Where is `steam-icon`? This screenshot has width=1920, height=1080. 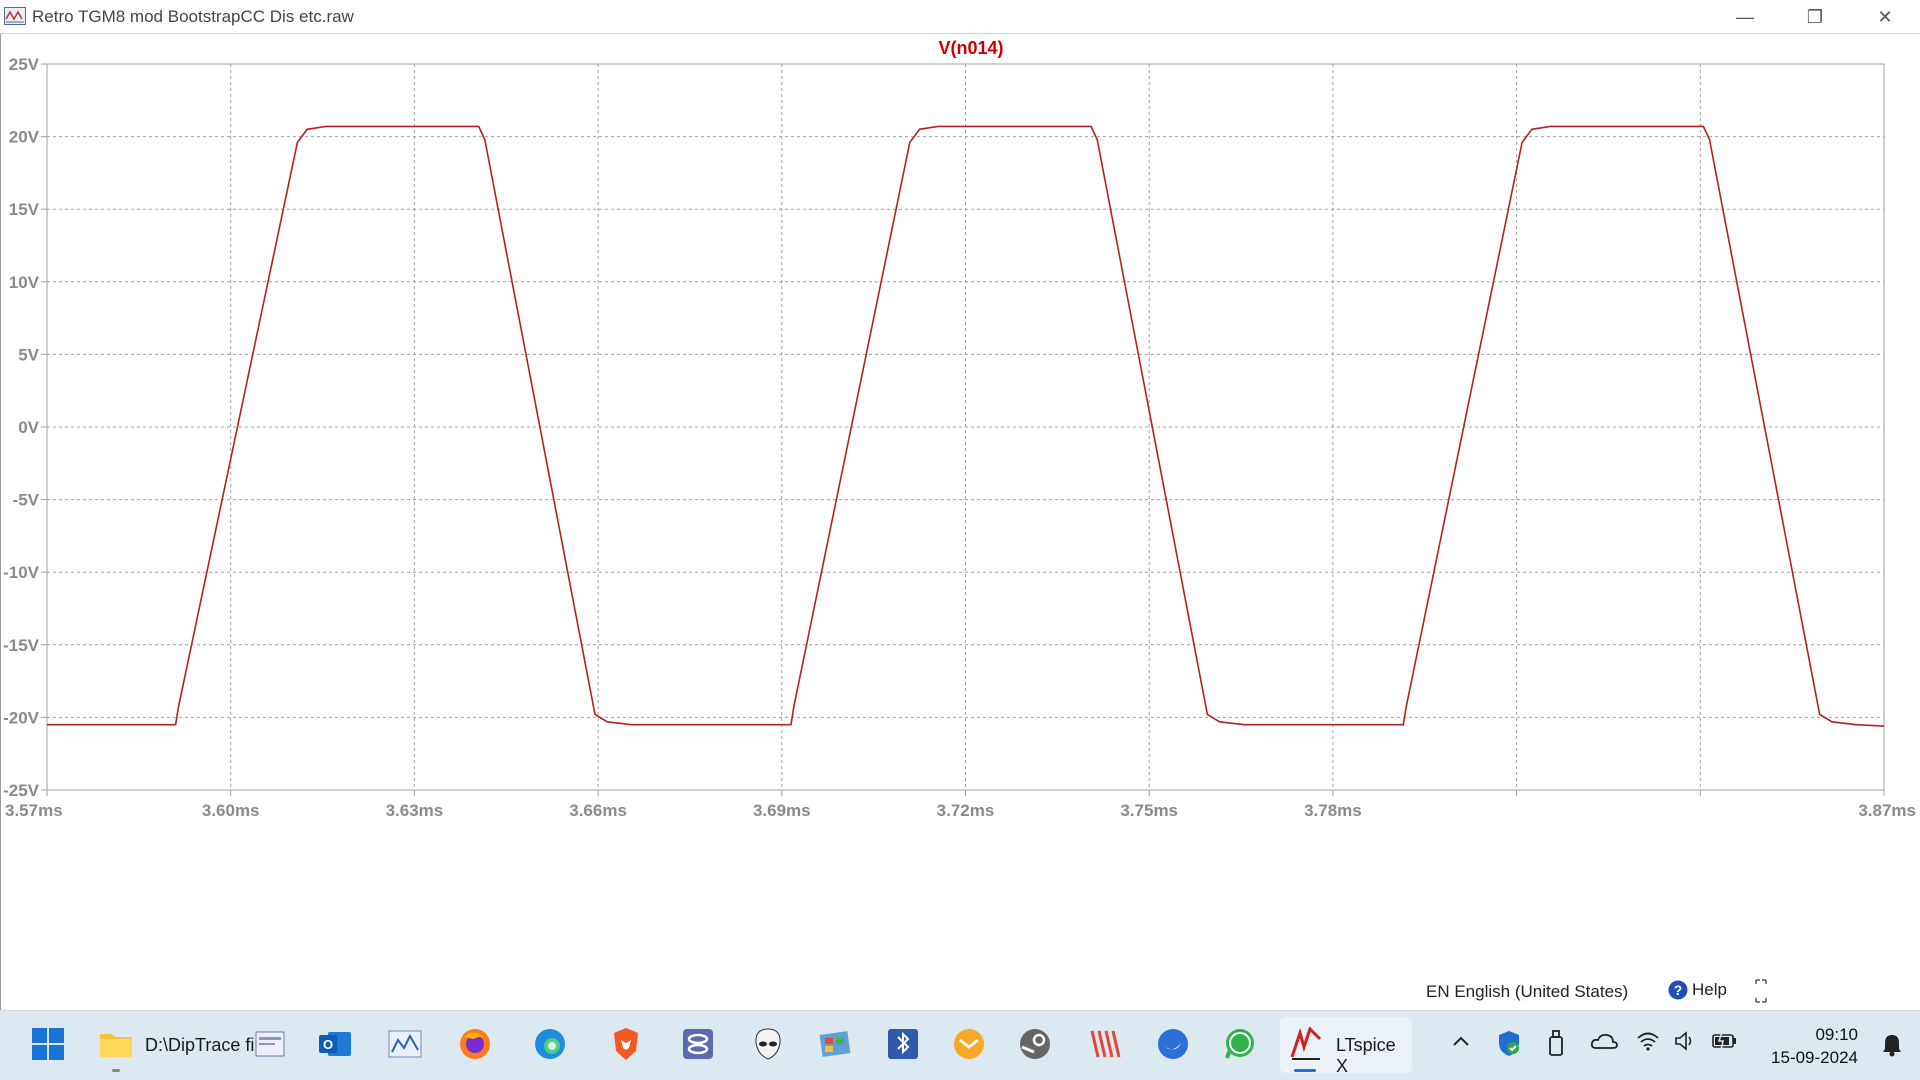 steam-icon is located at coordinates (1035, 1044).